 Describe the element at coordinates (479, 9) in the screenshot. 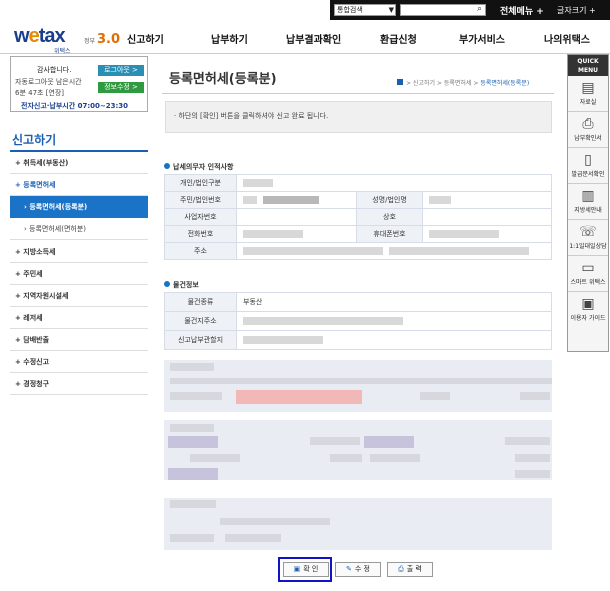

I see `search-icon: ⌕` at that location.